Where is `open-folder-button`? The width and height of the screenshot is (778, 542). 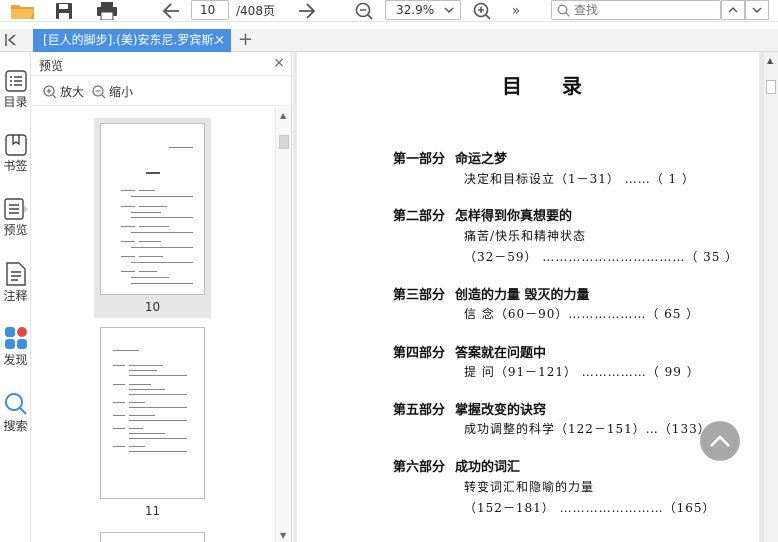
open-folder-button is located at coordinates (23, 10).